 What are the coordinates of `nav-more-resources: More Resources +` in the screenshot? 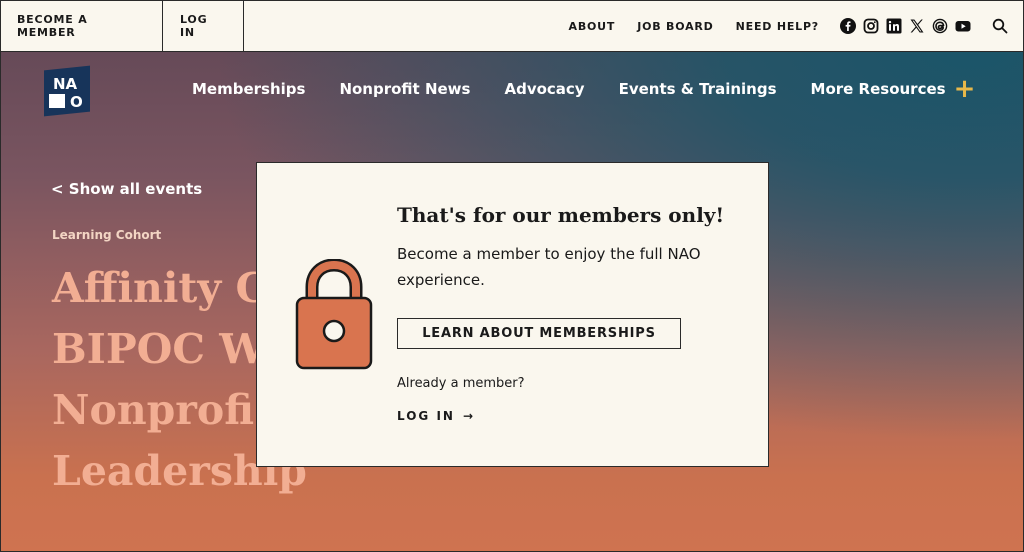 It's located at (893, 89).